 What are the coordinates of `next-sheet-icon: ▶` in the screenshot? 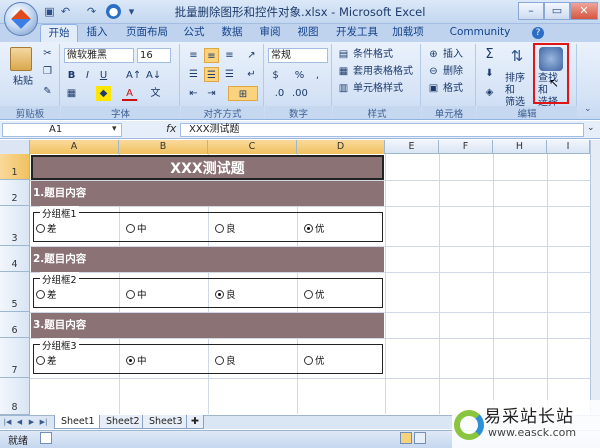 It's located at (31, 422).